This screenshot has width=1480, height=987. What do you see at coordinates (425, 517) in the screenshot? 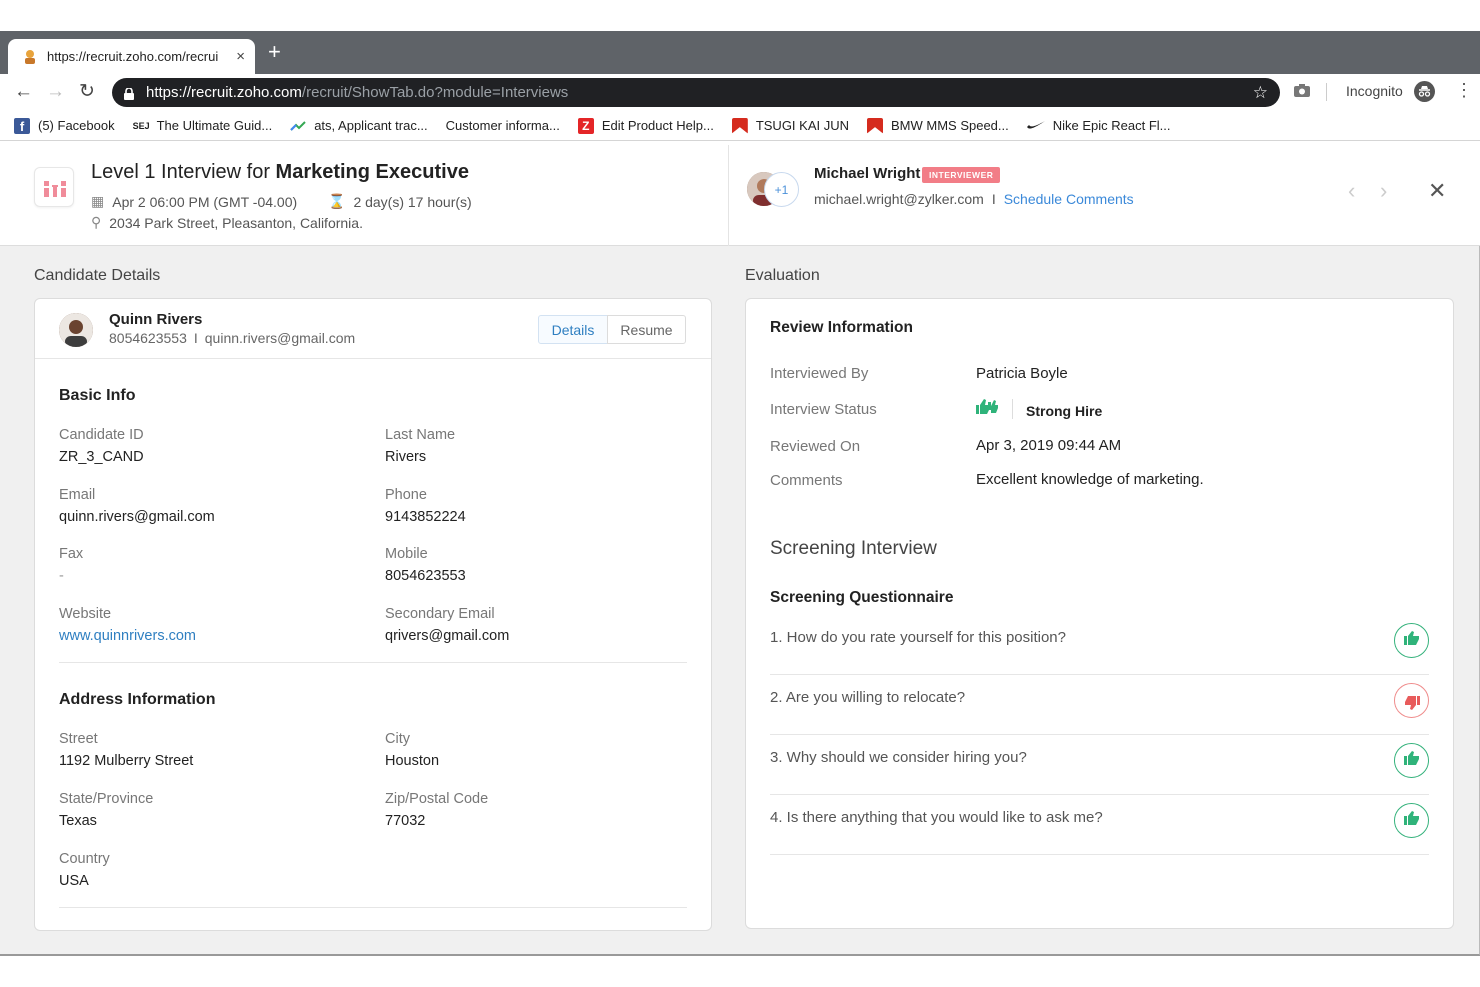
I see `phone-value: 9143852224` at bounding box center [425, 517].